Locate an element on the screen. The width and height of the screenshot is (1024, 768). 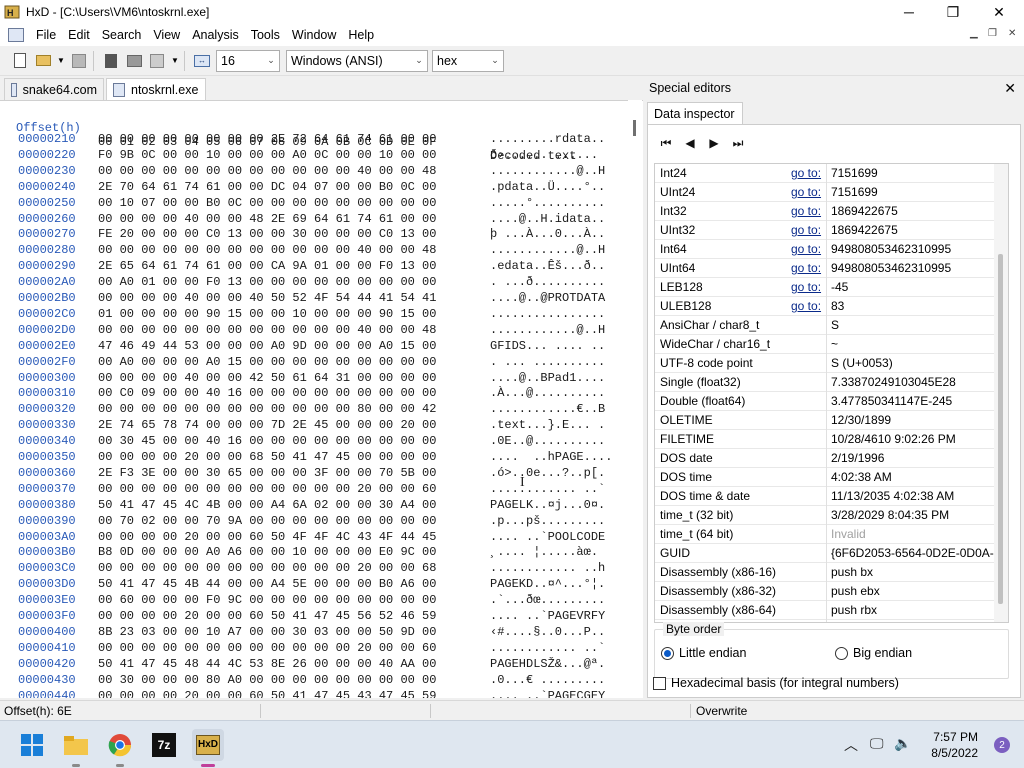
inspector-value: 3/28/2029 8:04:35 PM is located at coordinates (916, 515).